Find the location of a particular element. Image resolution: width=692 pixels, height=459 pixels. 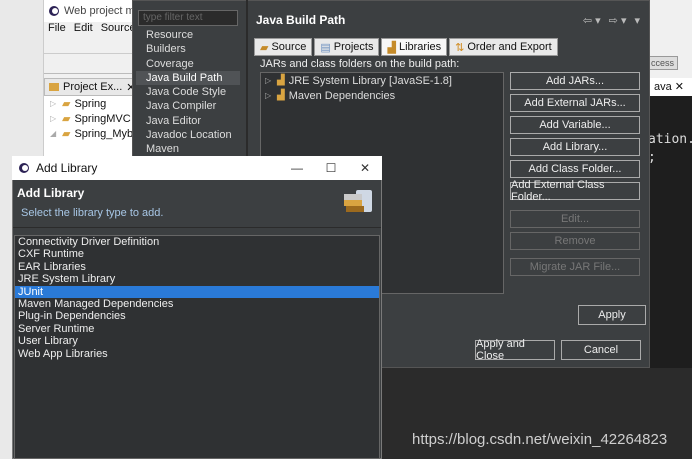

project-explorer-tab: Project Ex... ✕ is located at coordinates (92, 87).